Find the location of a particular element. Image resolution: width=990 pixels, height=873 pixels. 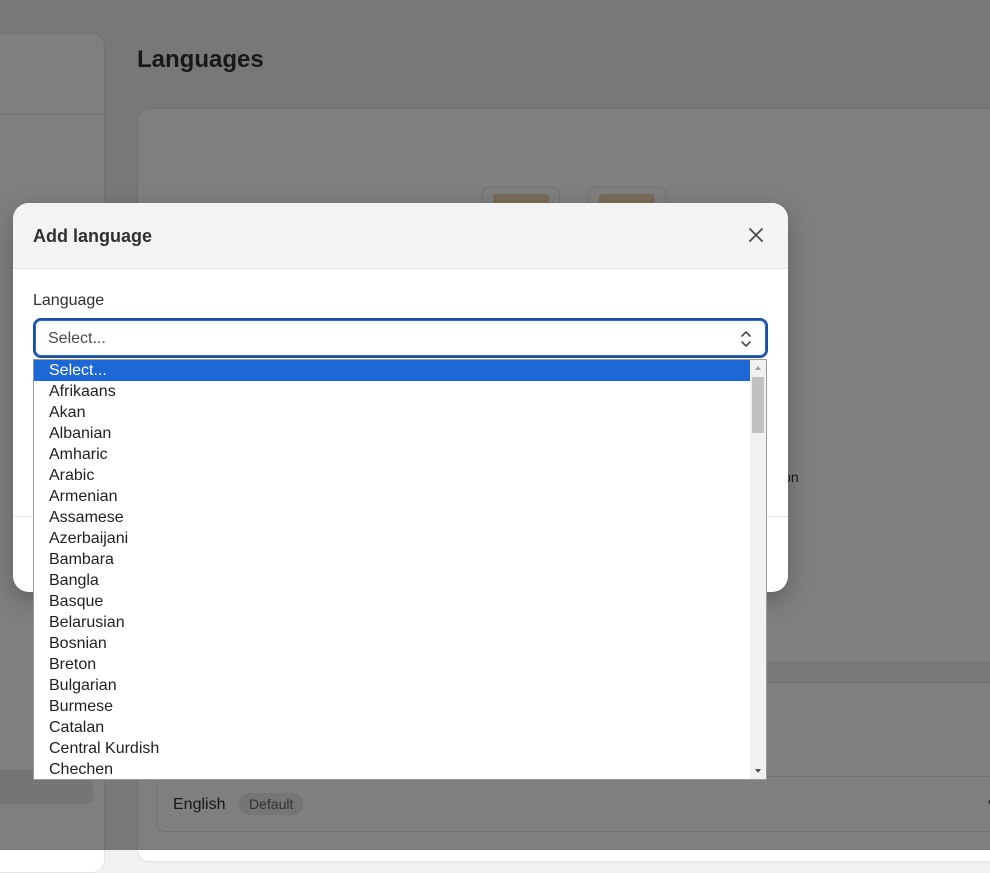

language-option: Central Kurdish is located at coordinates (392, 748).